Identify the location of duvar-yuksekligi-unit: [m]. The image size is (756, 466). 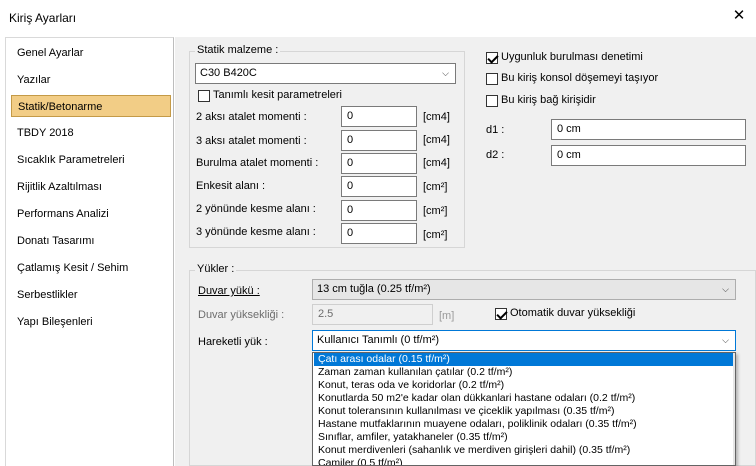
(447, 316).